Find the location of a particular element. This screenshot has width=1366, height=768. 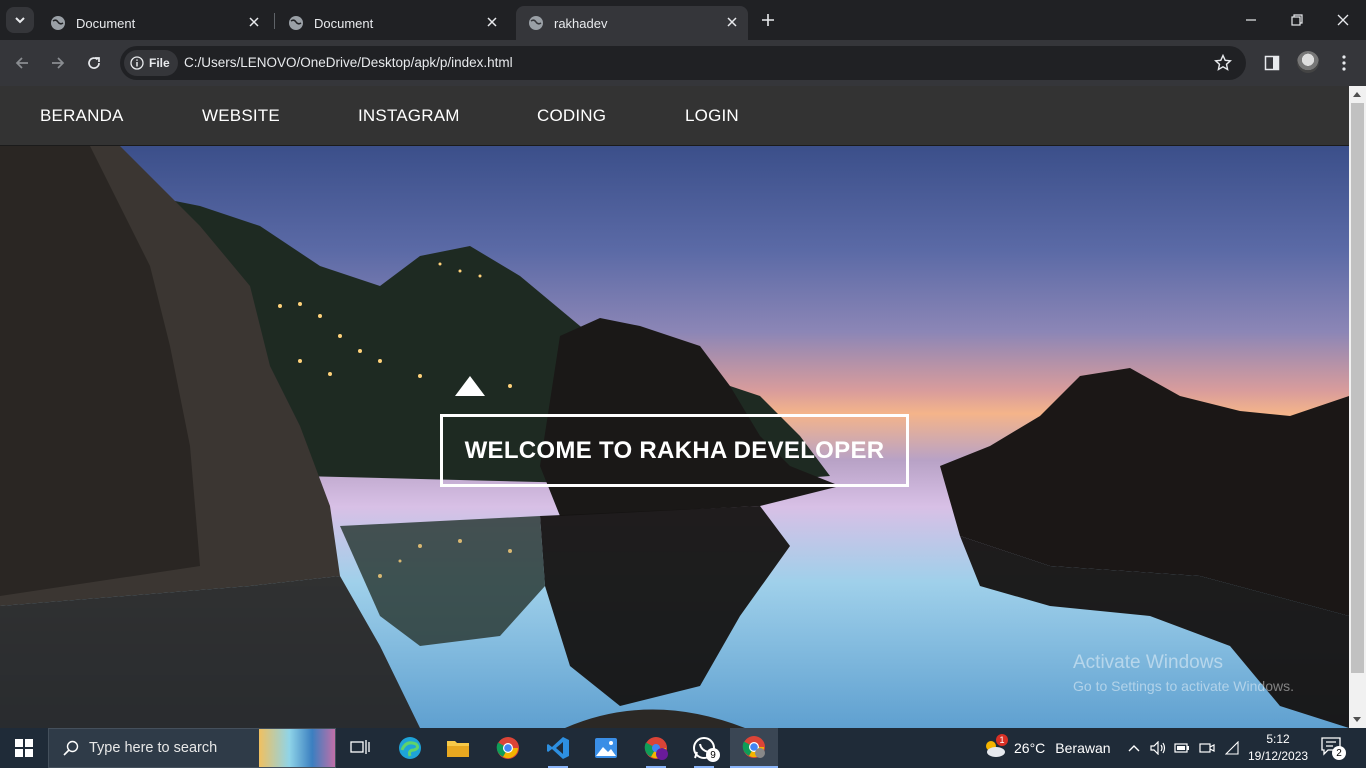

camera-icon is located at coordinates (1207, 748).